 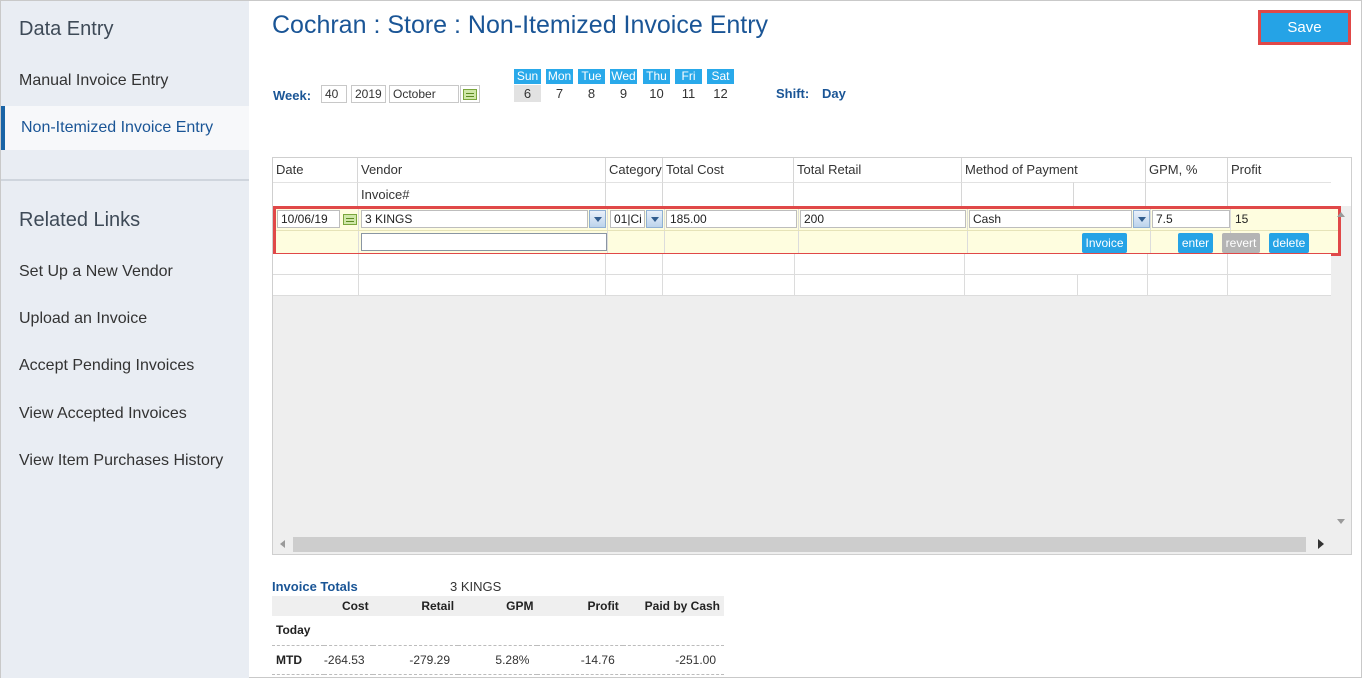 What do you see at coordinates (720, 76) in the screenshot?
I see `day-header-sat: Sat` at bounding box center [720, 76].